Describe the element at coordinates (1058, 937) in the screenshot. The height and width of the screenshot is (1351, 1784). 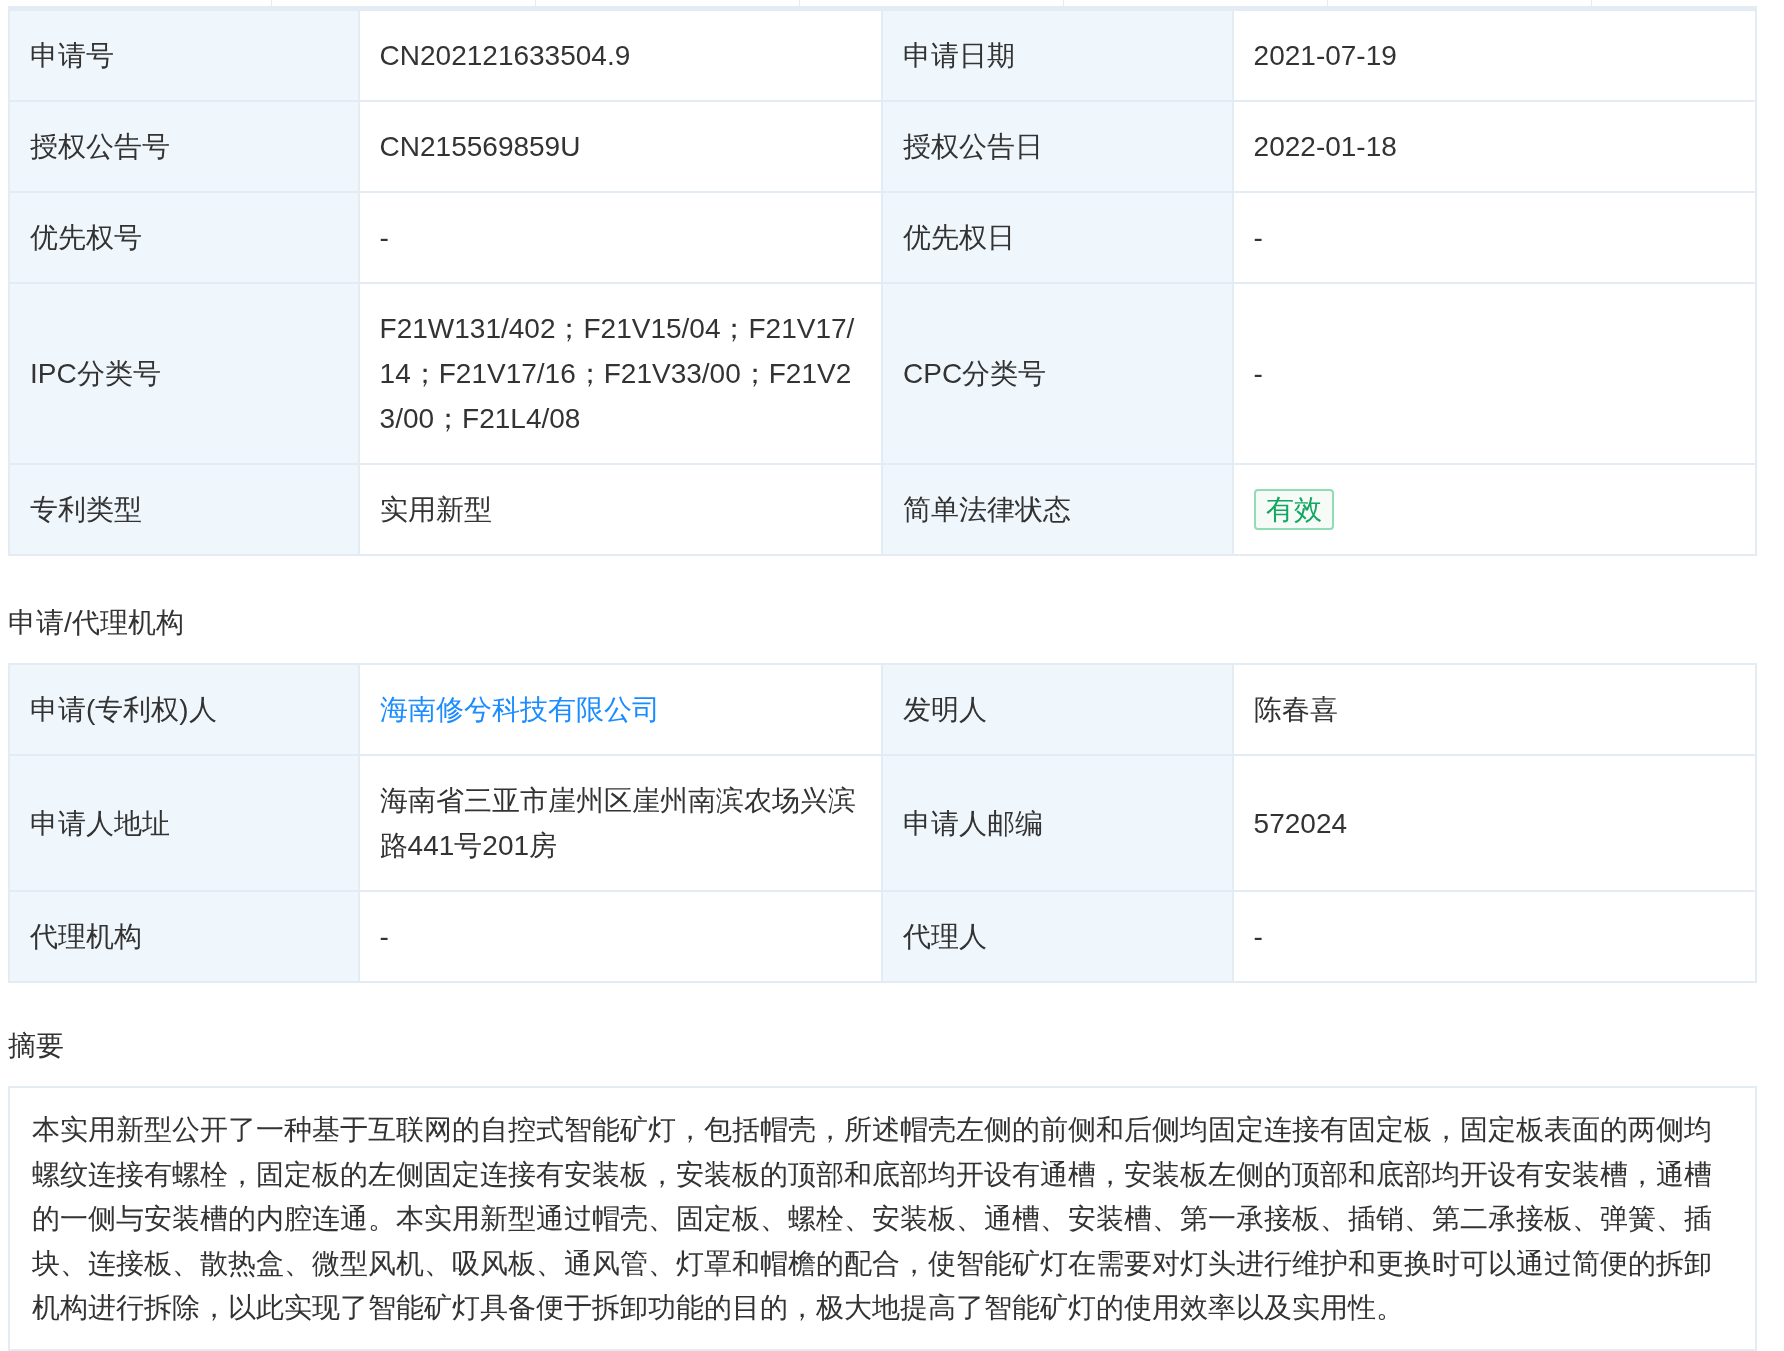
I see `label-cell: 代理人` at that location.